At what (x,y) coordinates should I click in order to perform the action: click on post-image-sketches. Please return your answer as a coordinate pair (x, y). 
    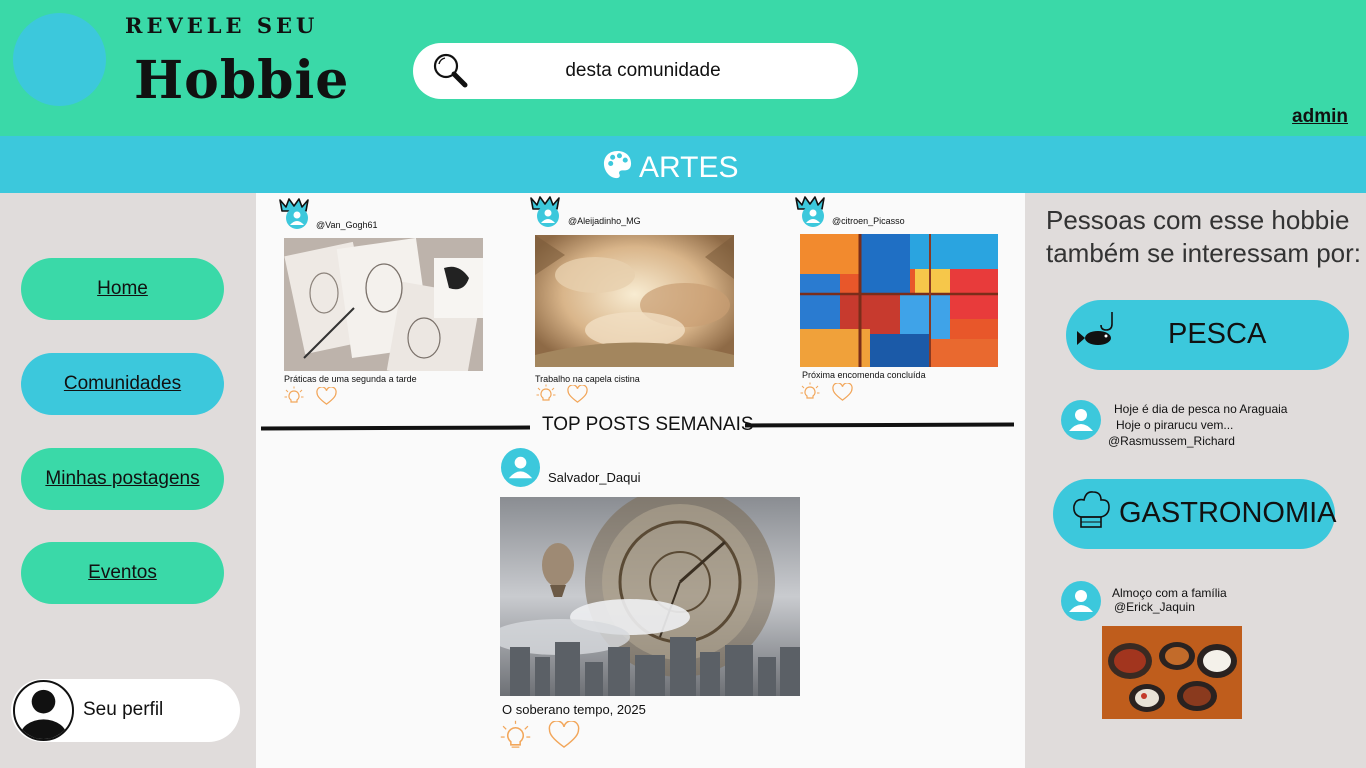
    Looking at the image, I should click on (383, 304).